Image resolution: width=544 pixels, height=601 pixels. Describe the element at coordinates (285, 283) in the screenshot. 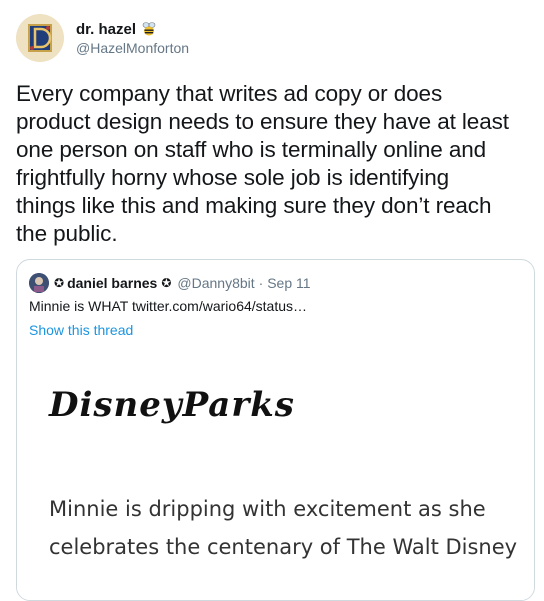

I see `quoted-date: · Sep 11` at that location.